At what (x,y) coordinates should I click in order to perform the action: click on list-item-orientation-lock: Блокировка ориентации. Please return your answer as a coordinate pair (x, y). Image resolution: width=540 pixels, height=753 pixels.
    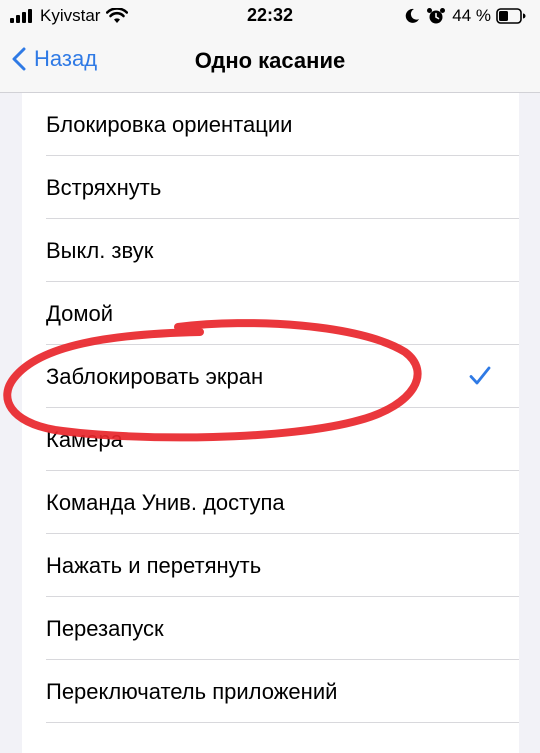
    Looking at the image, I should click on (270, 124).